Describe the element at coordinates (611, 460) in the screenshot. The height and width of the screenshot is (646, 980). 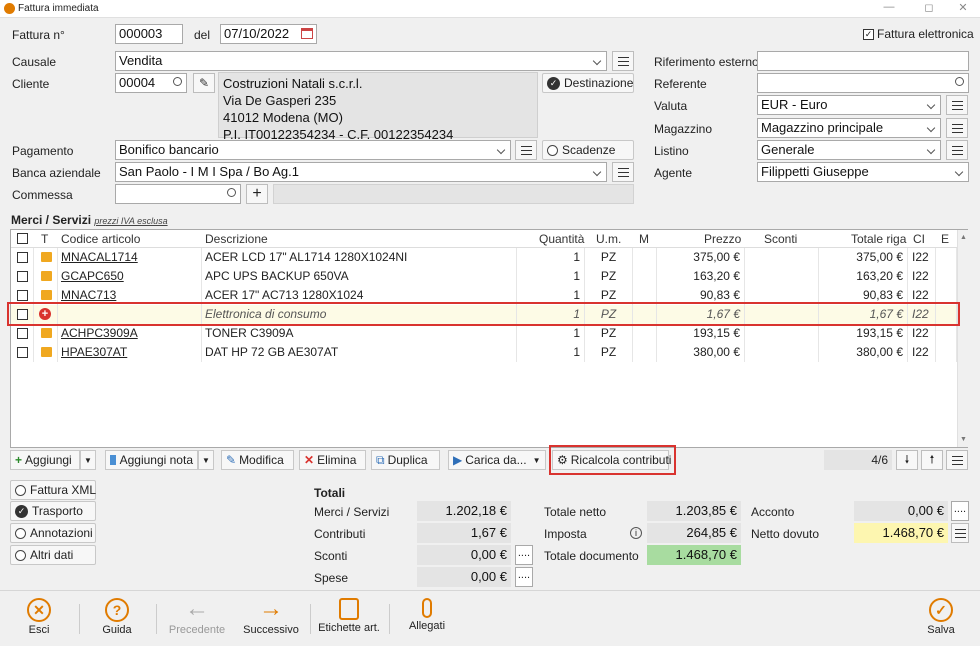
I see `ricalcola-contributi-button: ⚙ Ricalcola contributi` at that location.